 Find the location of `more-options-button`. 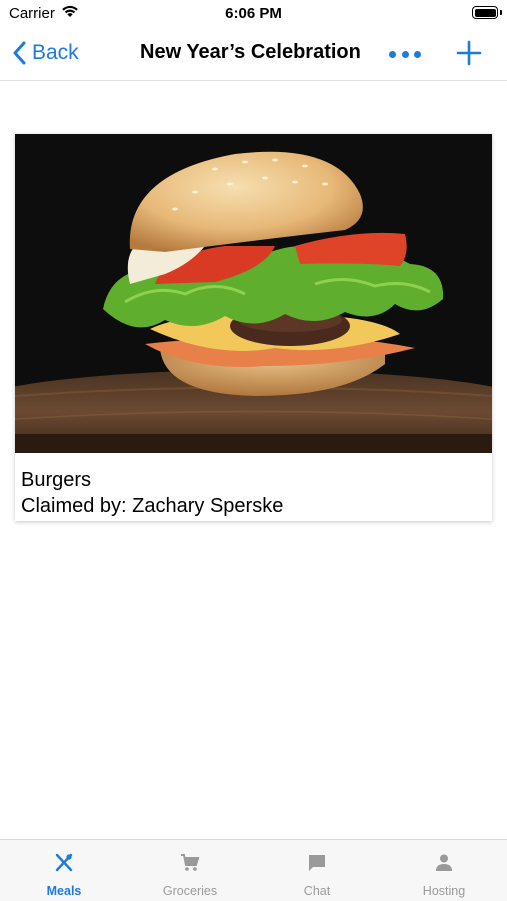

more-options-button is located at coordinates (405, 54).